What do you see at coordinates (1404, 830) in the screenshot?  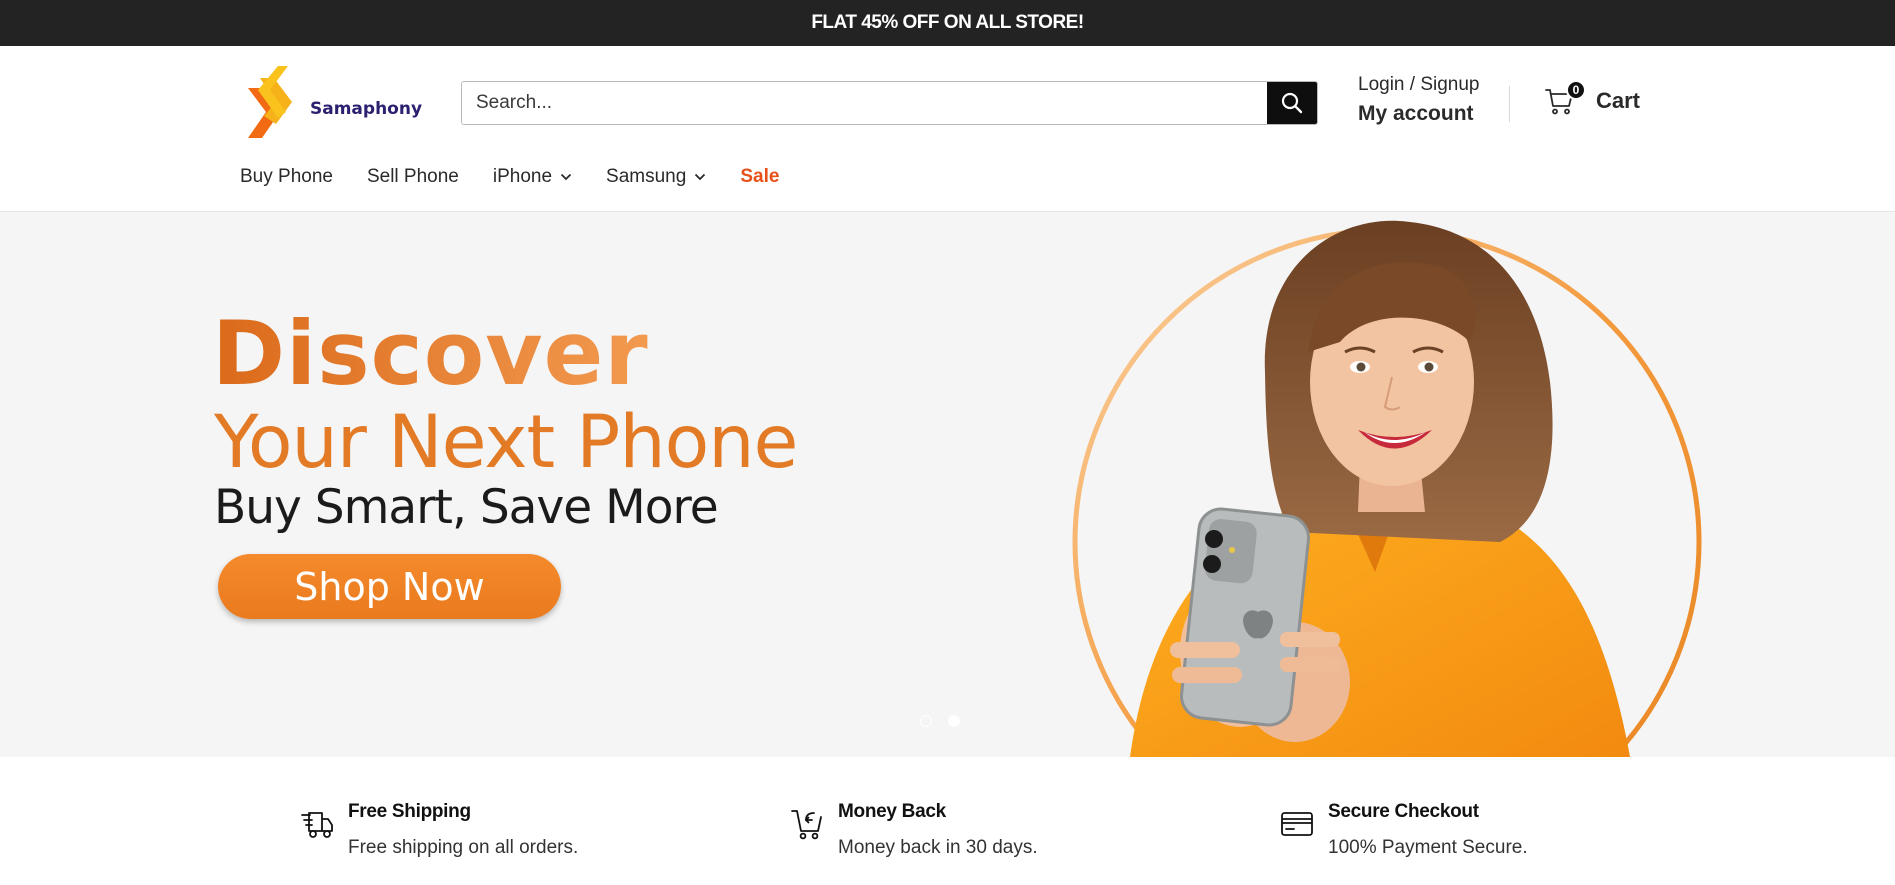 I see `feature-secure-checkout: Secure Checkout 100% Payment Secure.` at bounding box center [1404, 830].